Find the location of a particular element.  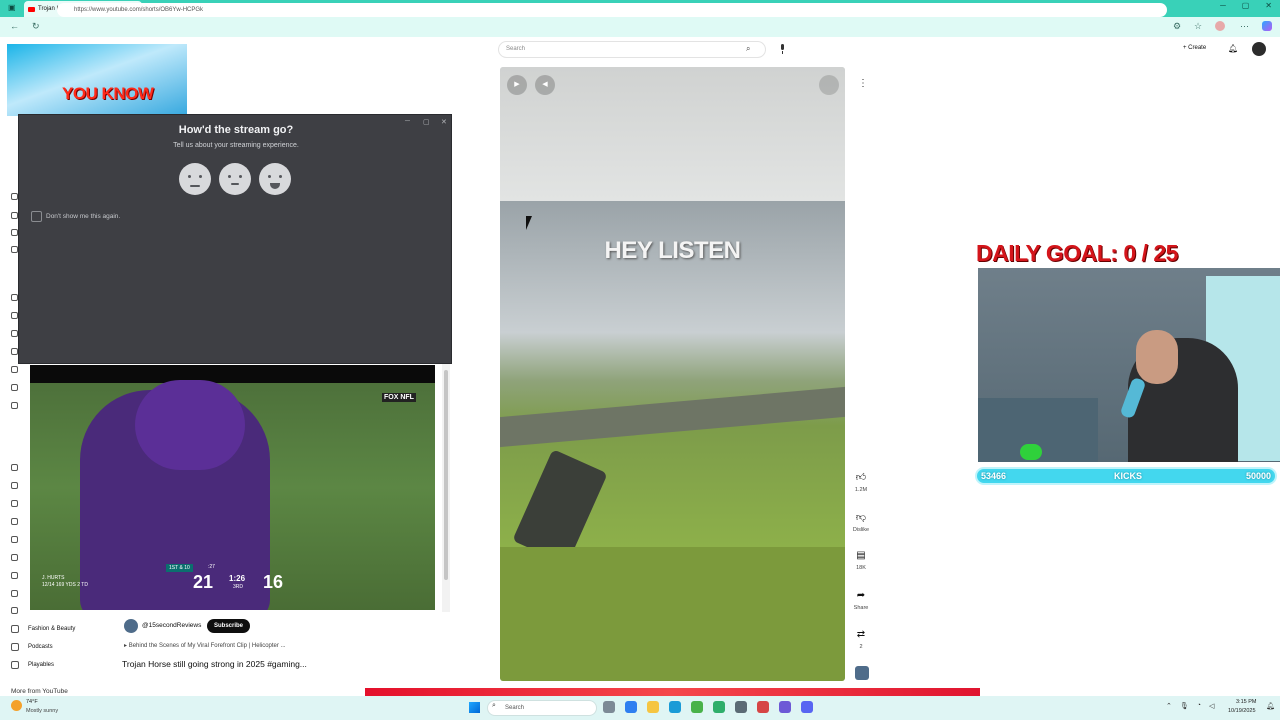

search-input: Search is located at coordinates (632, 49).